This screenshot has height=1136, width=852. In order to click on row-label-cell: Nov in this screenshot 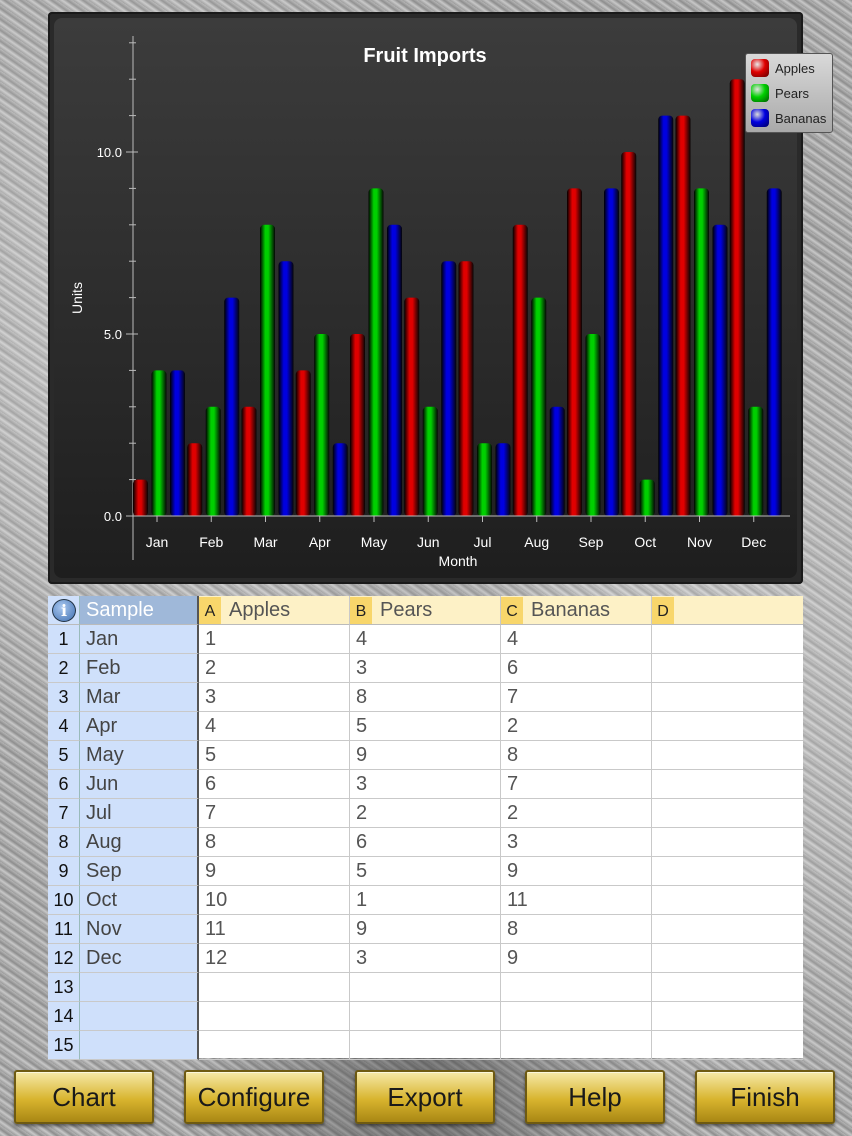, I will do `click(139, 929)`.